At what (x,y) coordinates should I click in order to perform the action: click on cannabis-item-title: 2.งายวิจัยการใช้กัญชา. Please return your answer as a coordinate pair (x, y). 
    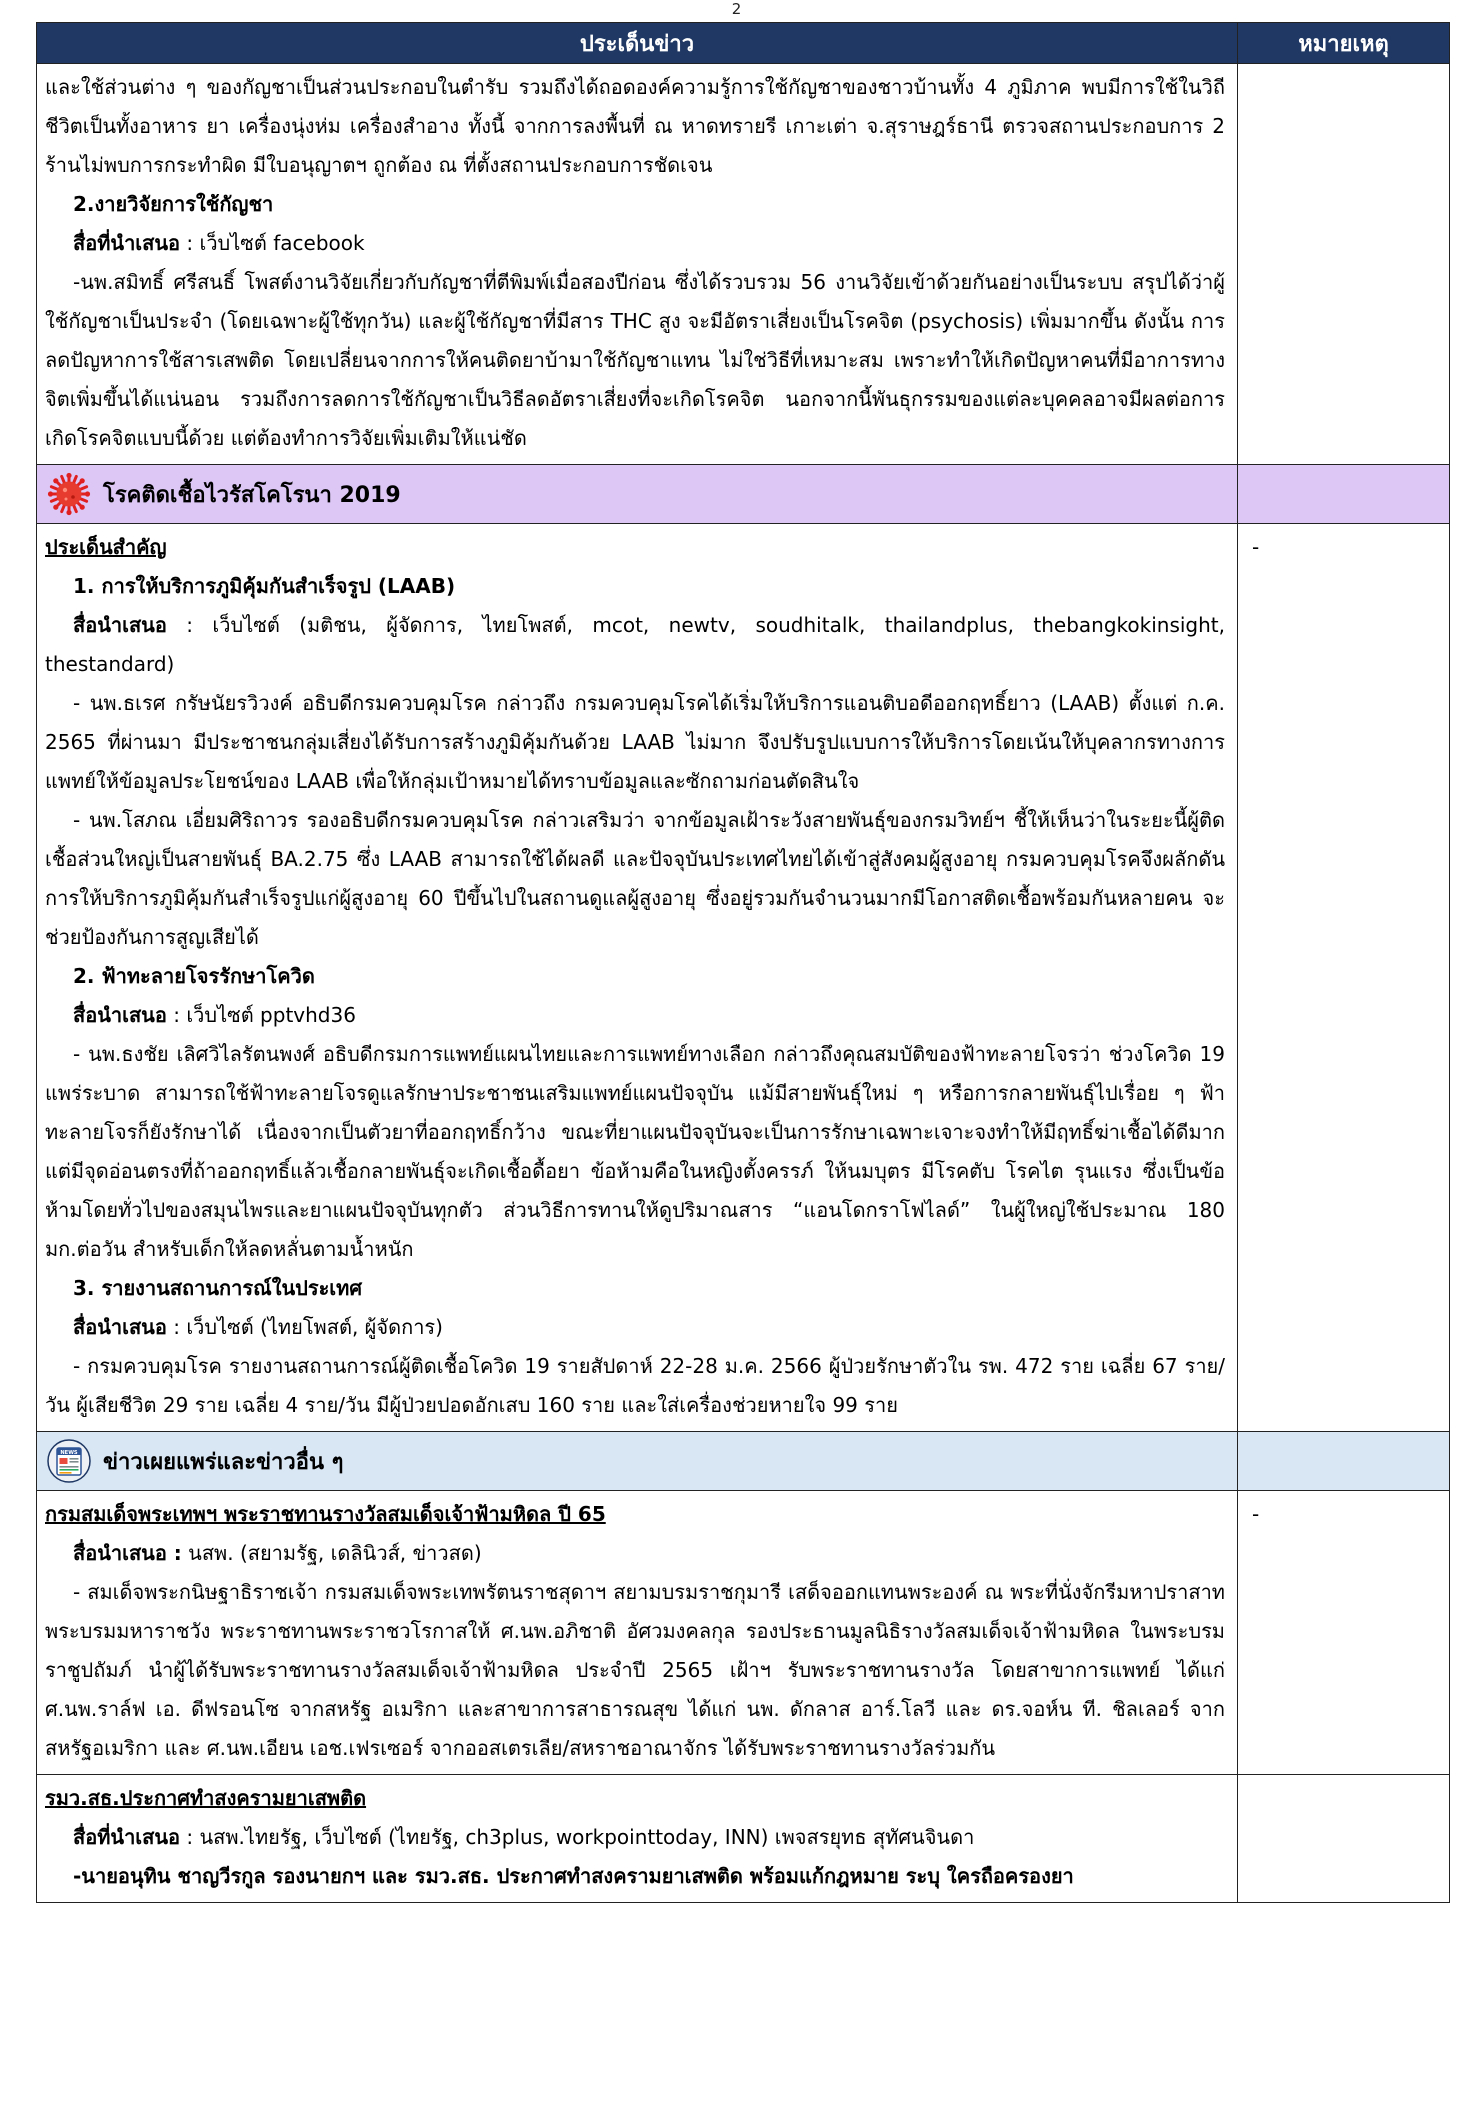
    Looking at the image, I should click on (173, 204).